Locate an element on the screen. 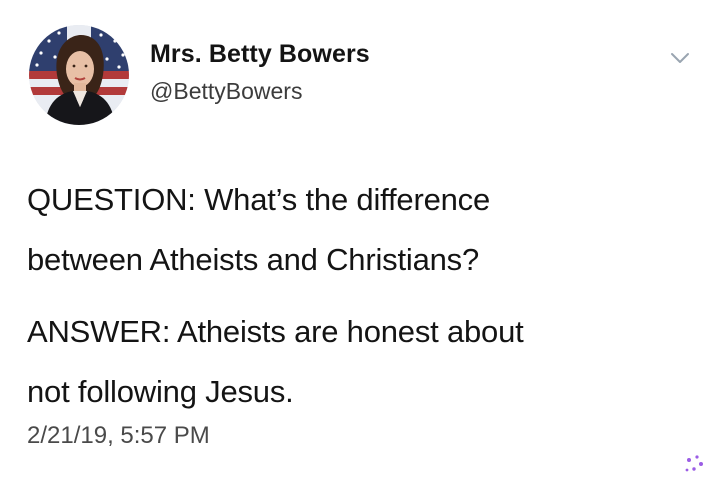 This screenshot has height=486, width=720. avatar-portrait is located at coordinates (79, 75).